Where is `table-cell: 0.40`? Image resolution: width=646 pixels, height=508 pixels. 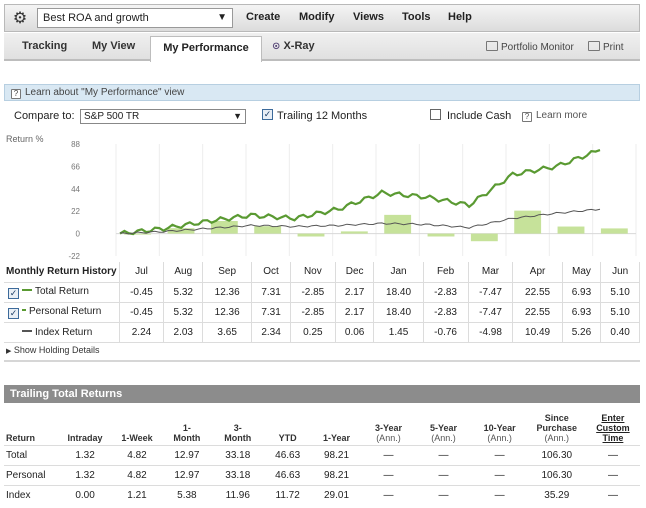 table-cell: 0.40 is located at coordinates (620, 332).